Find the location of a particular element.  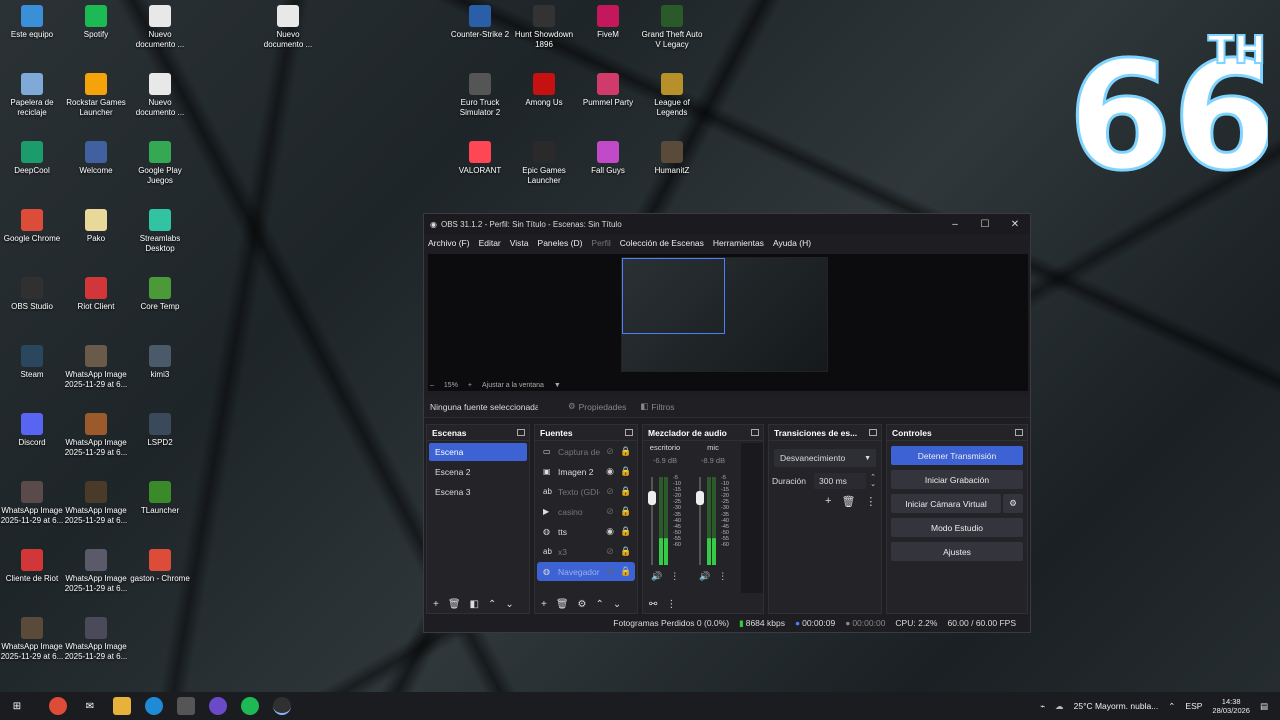

zoom-out-icon: – is located at coordinates (432, 385).